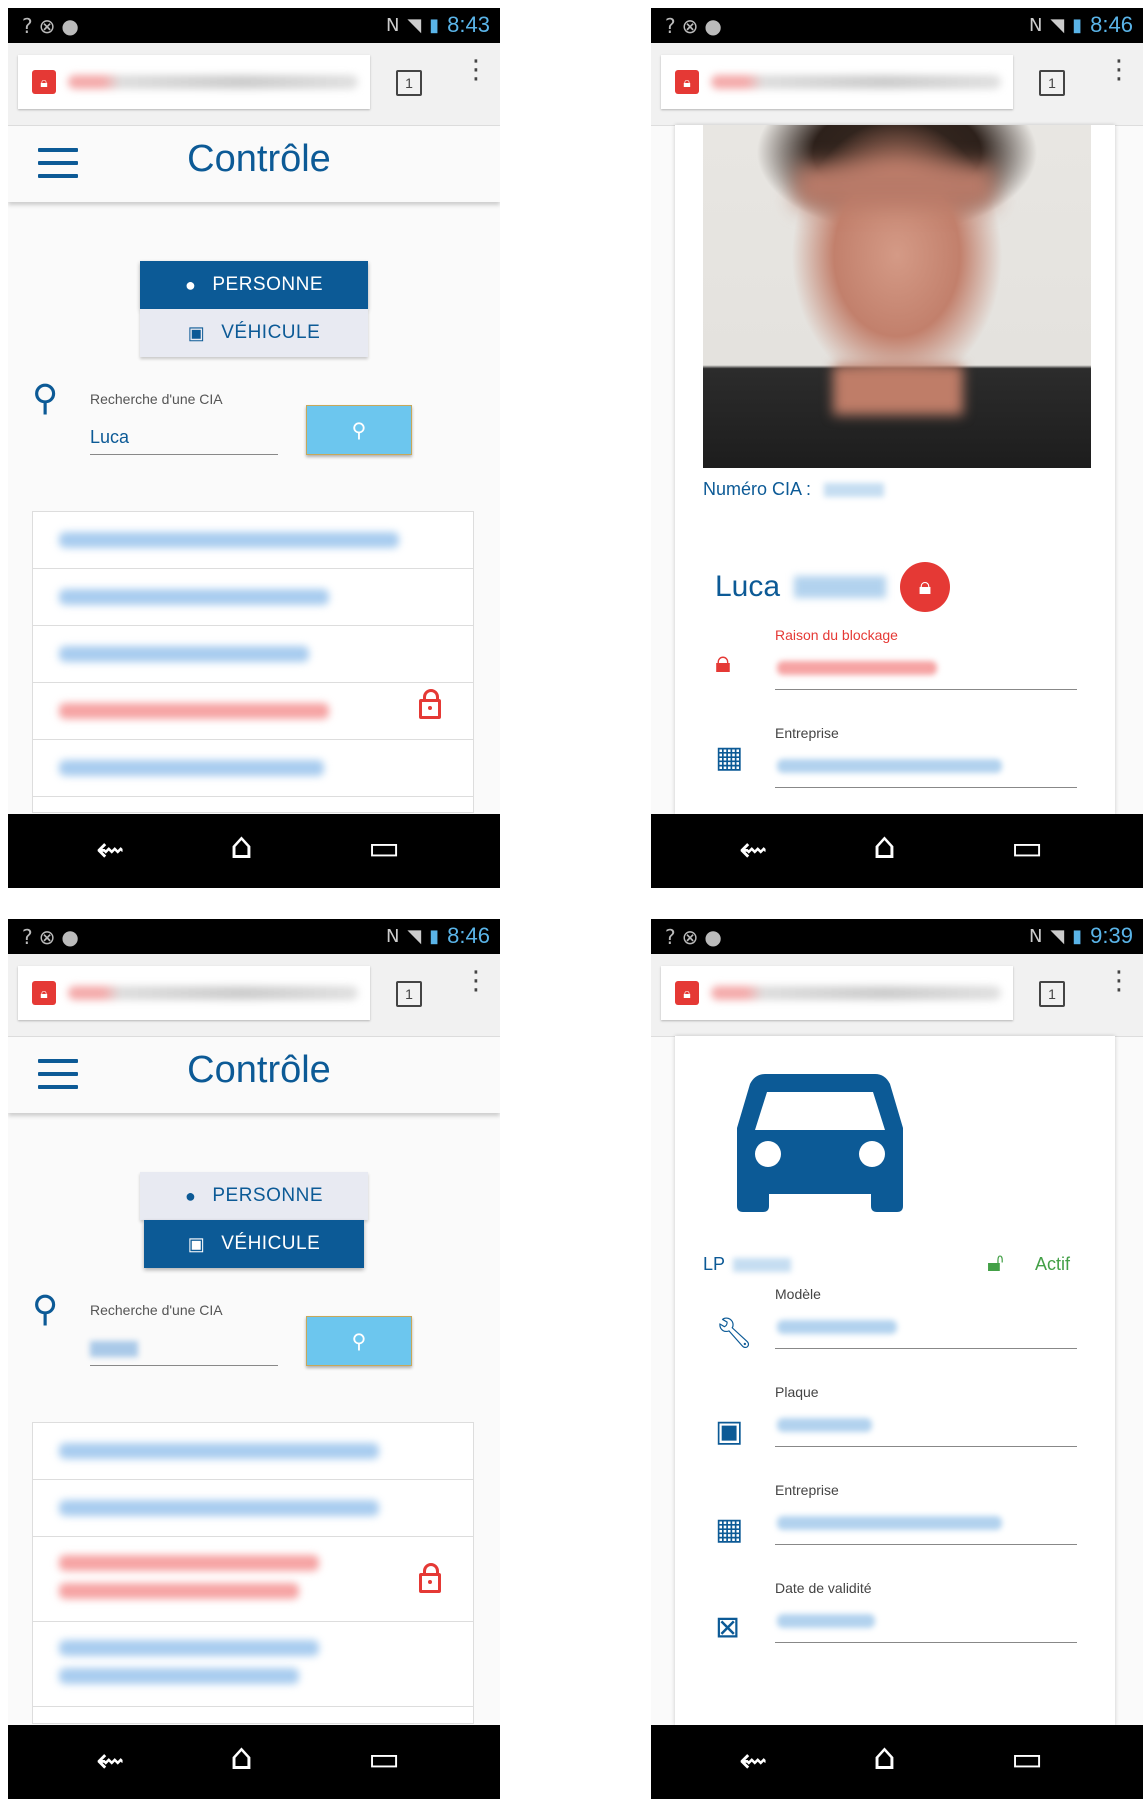 The height and width of the screenshot is (1799, 1143). Describe the element at coordinates (414, 25) in the screenshot. I see `wifi-icon: ◥` at that location.